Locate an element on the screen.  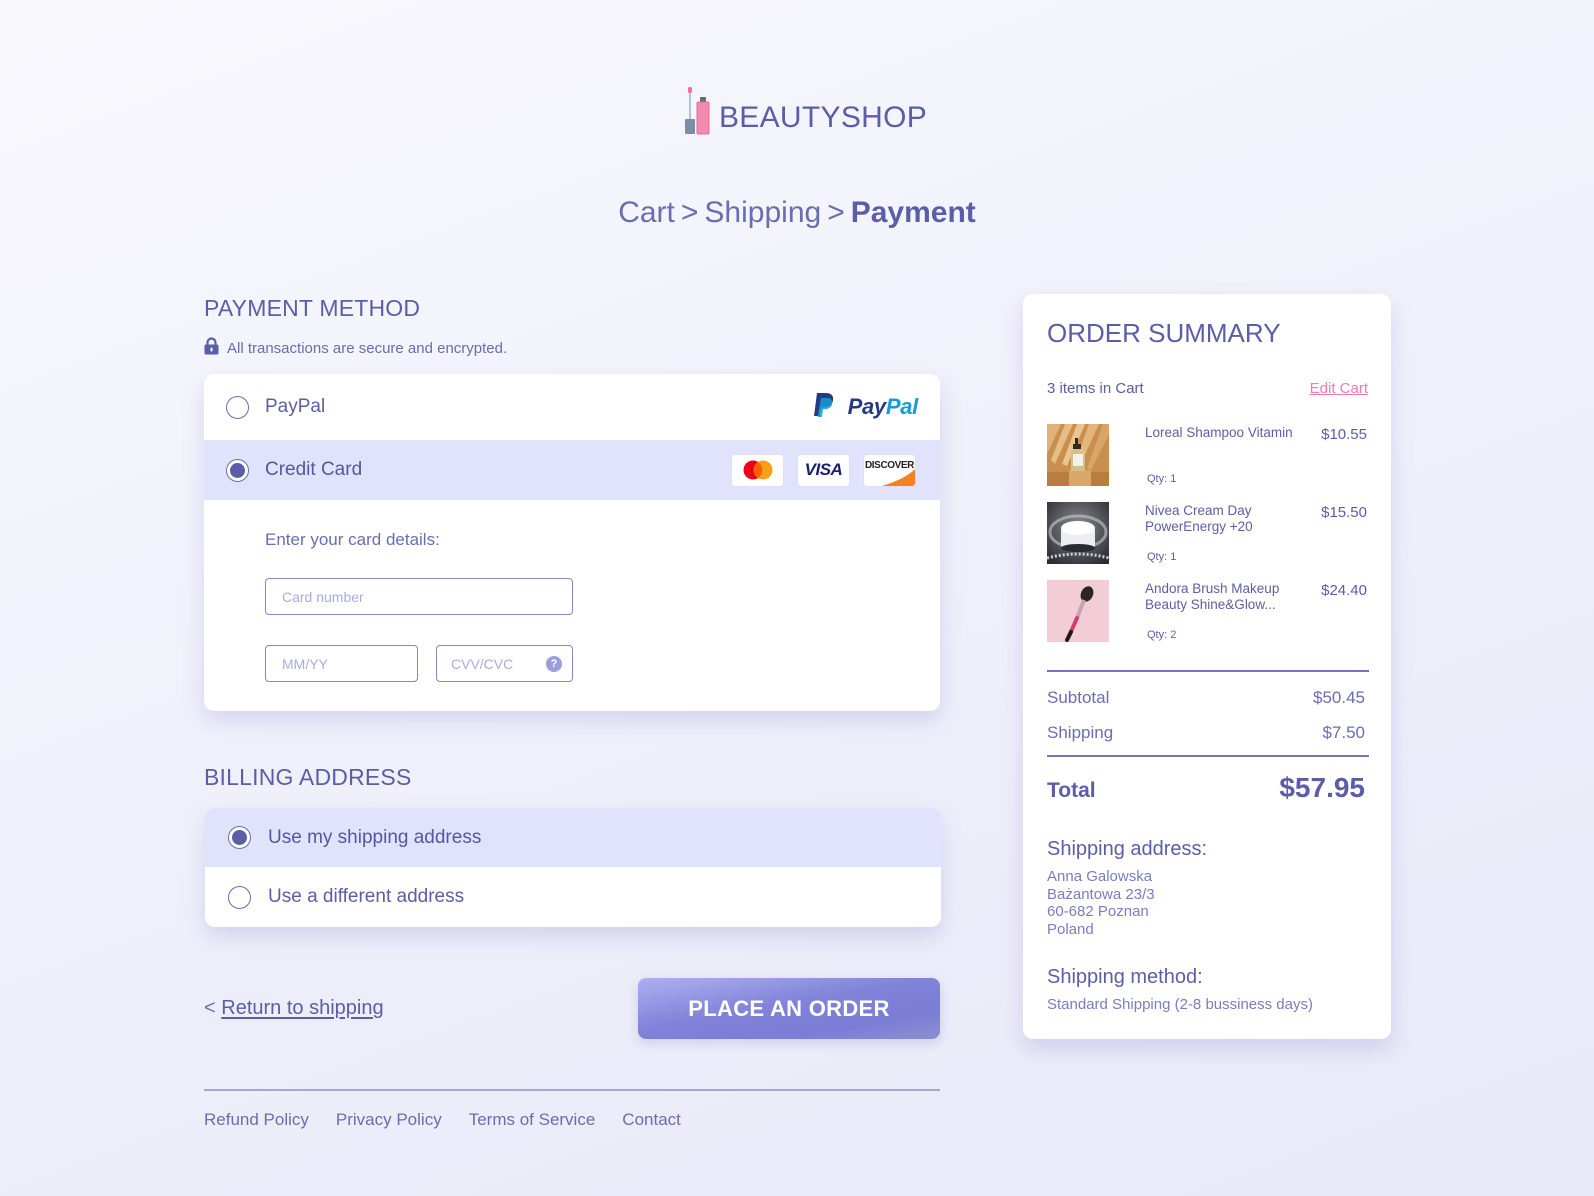
visa-icon: VISA is located at coordinates (823, 470).